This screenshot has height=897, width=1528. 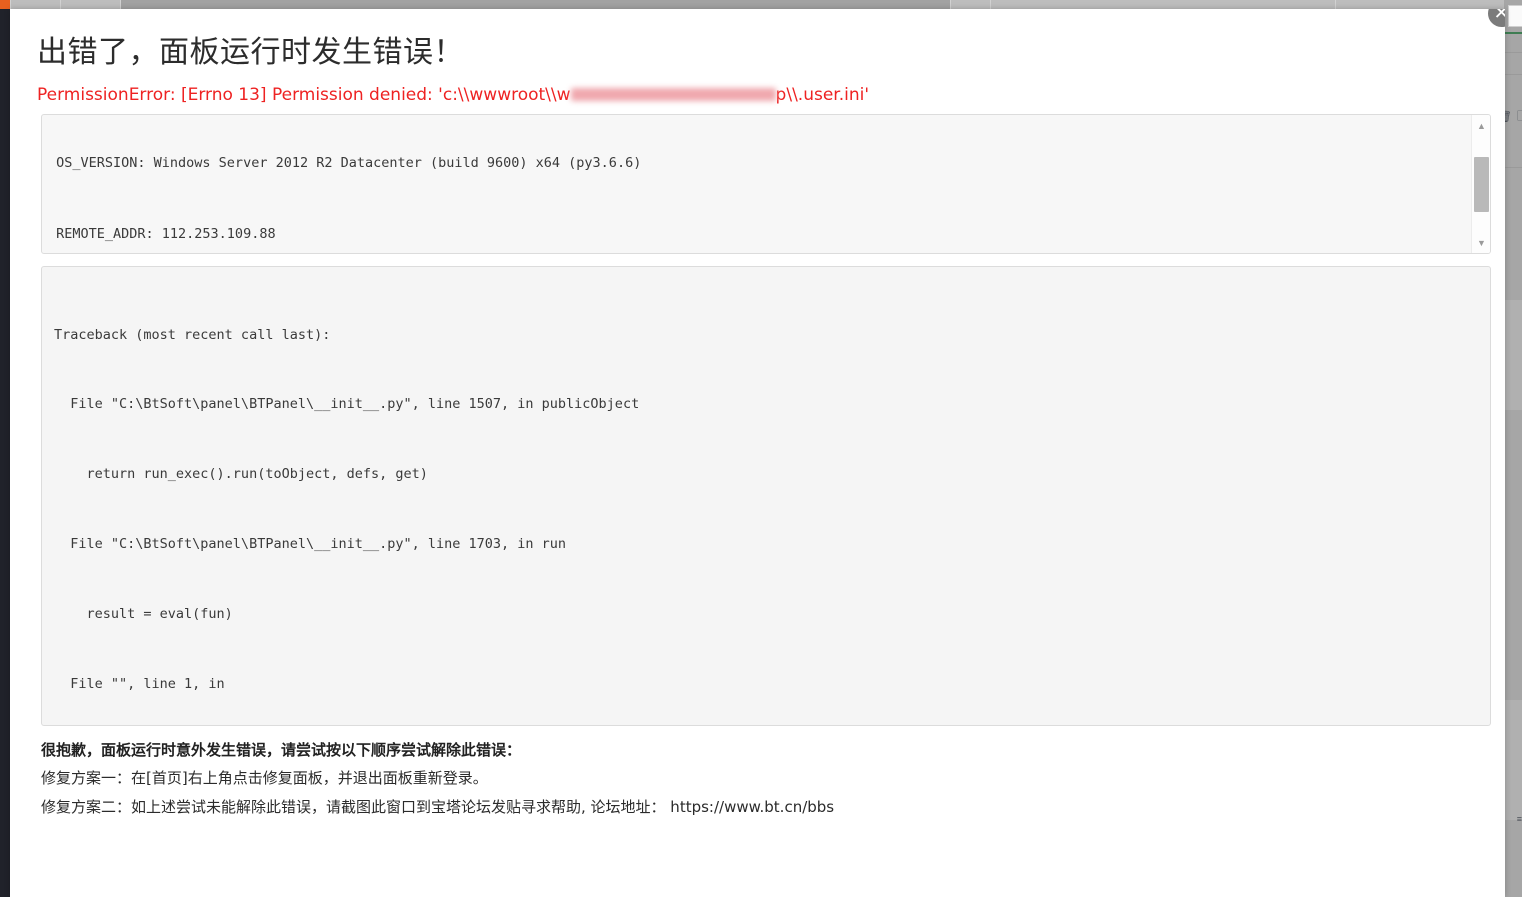 I want to click on redacted-path-segment, so click(x=673, y=94).